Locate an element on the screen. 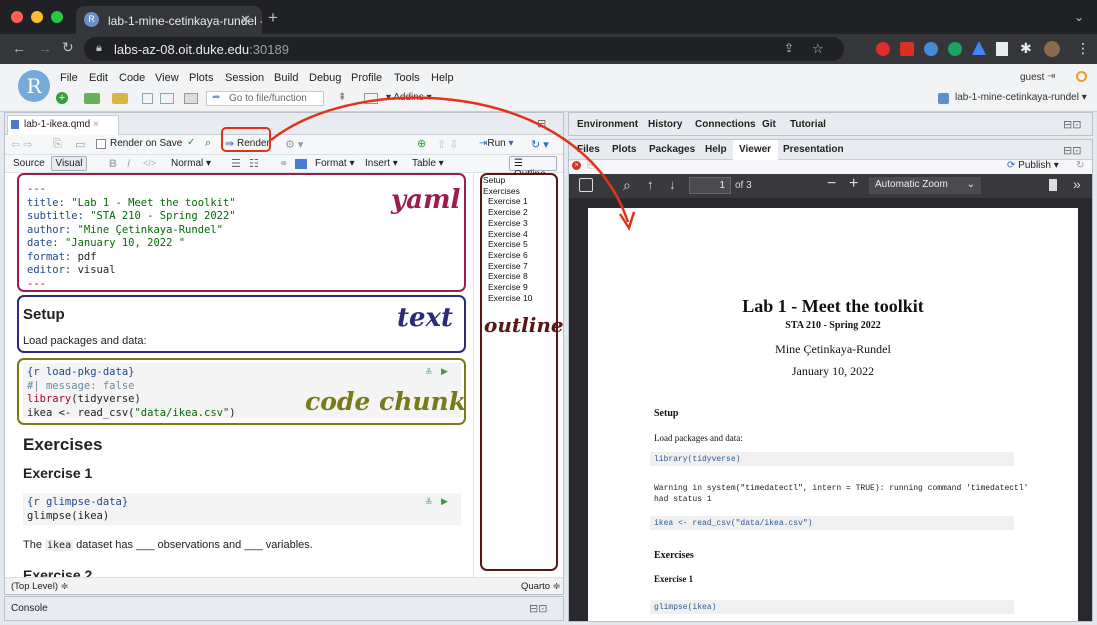 This screenshot has width=1097, height=625. render-to-viewer-arrow is located at coordinates (453, 163).